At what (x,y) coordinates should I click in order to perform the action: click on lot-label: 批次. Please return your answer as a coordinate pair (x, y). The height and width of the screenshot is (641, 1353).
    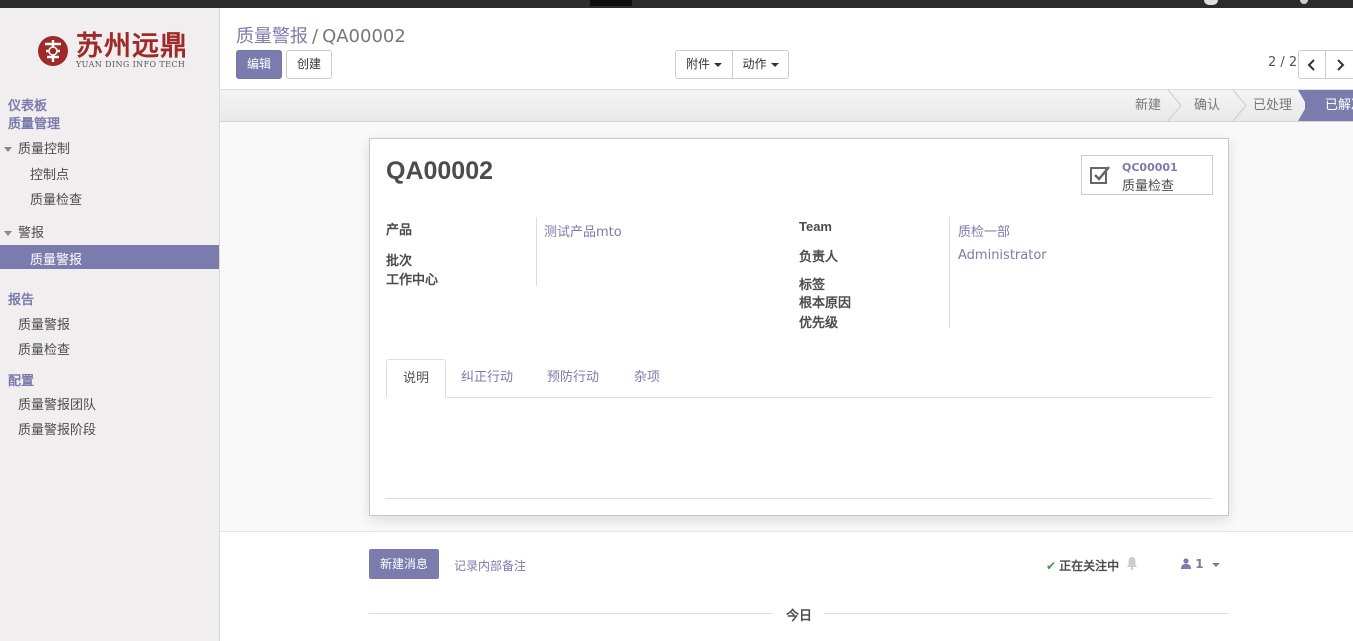
    Looking at the image, I should click on (399, 261).